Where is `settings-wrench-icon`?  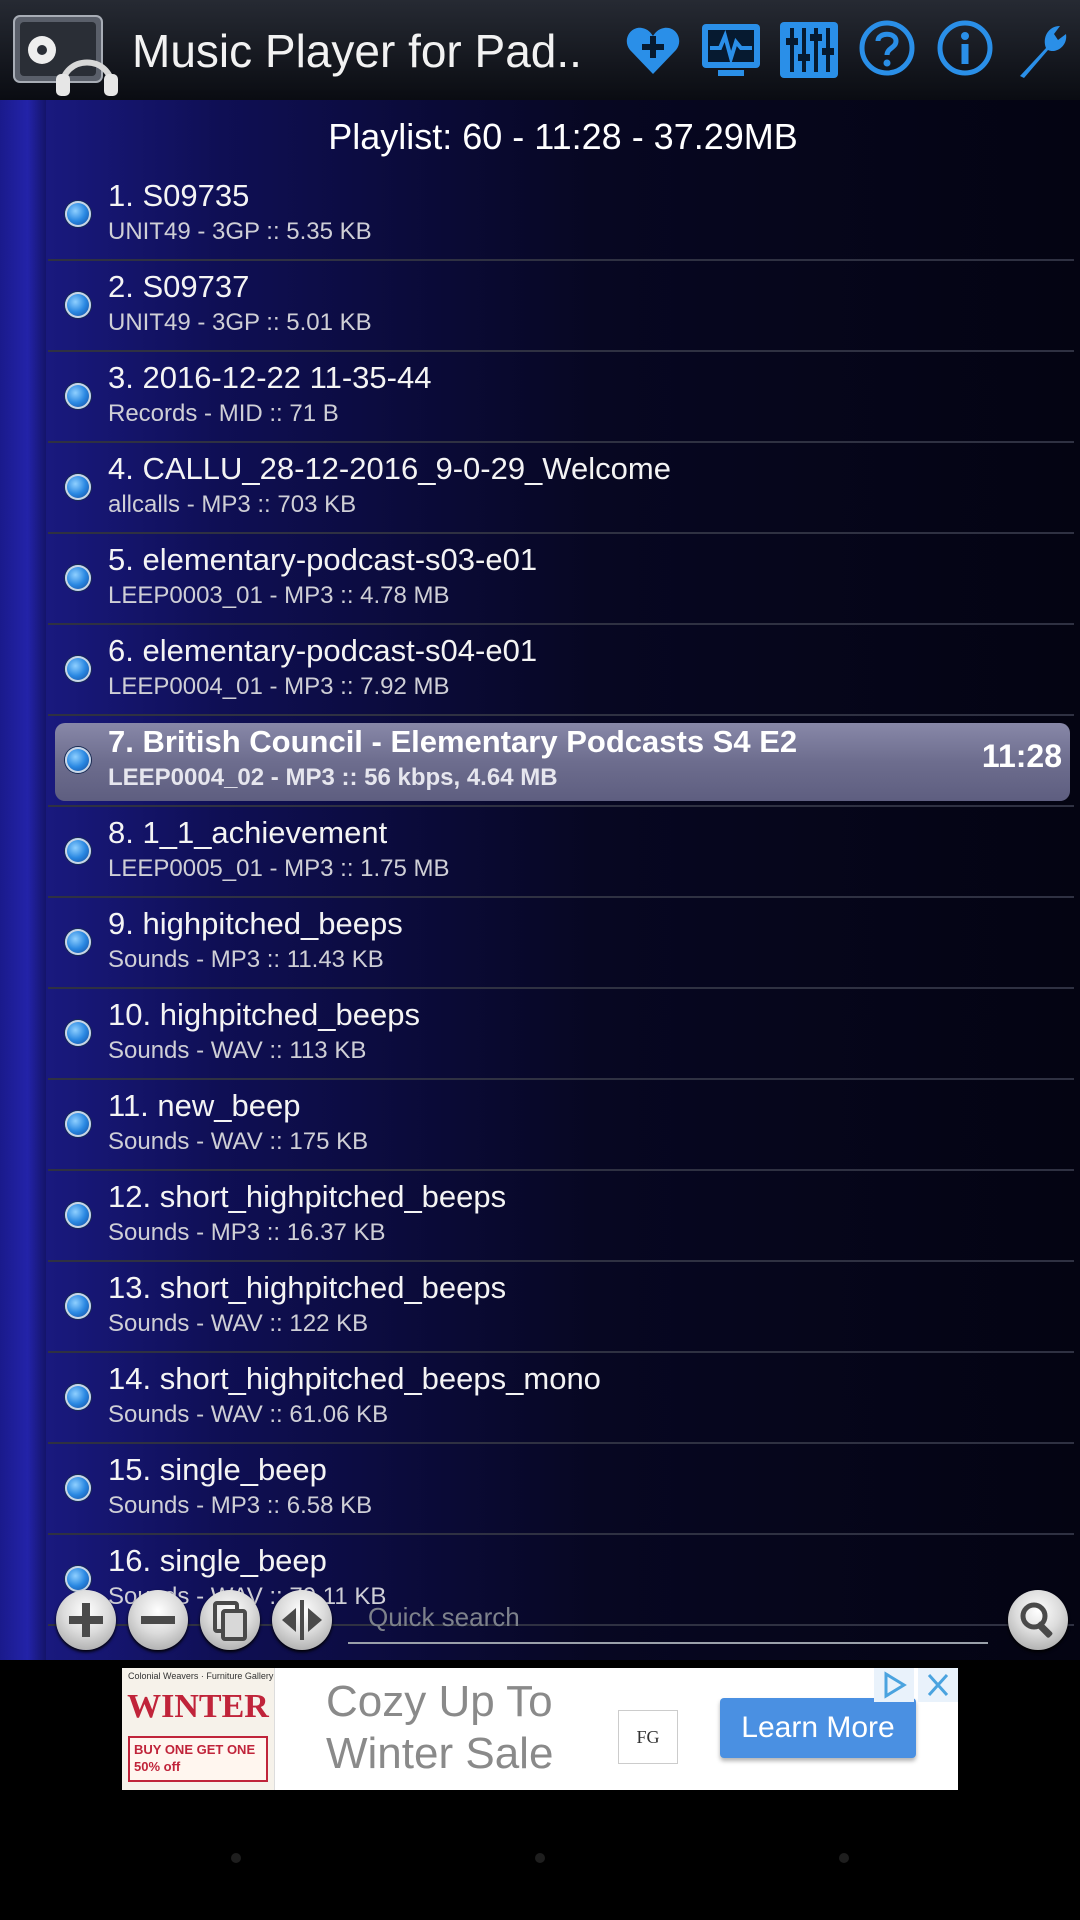
settings-wrench-icon is located at coordinates (1043, 51).